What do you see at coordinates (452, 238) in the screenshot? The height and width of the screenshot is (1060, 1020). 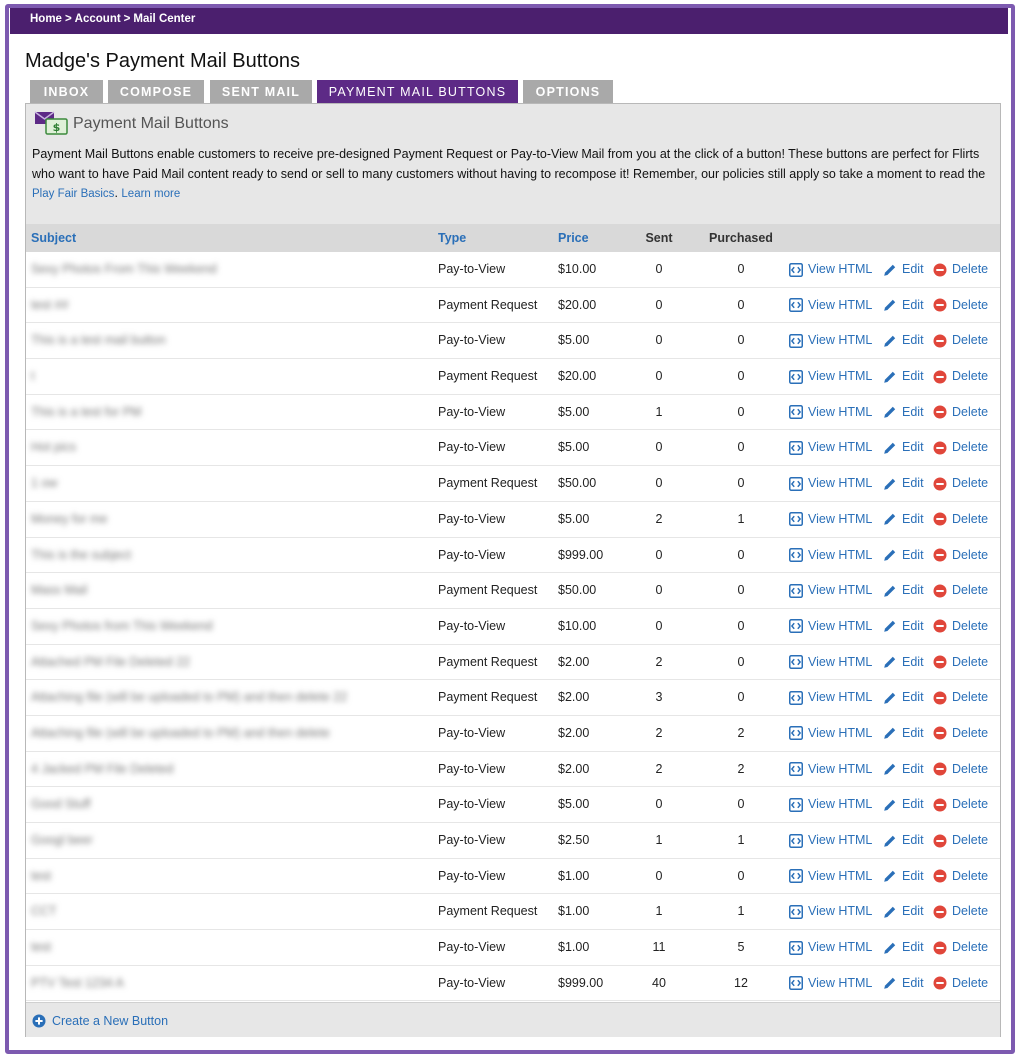 I see `column-type: Type` at bounding box center [452, 238].